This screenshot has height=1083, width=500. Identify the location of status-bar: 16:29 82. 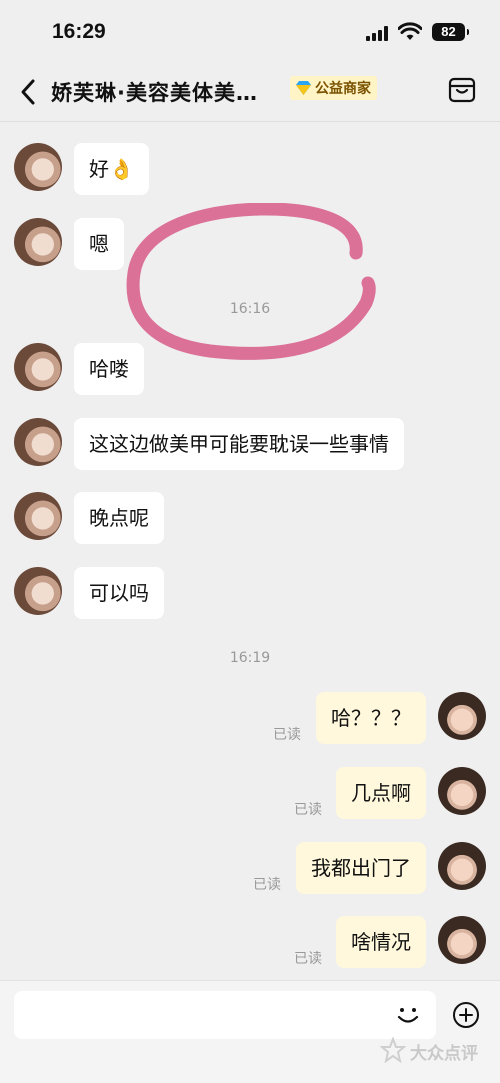
(250, 31).